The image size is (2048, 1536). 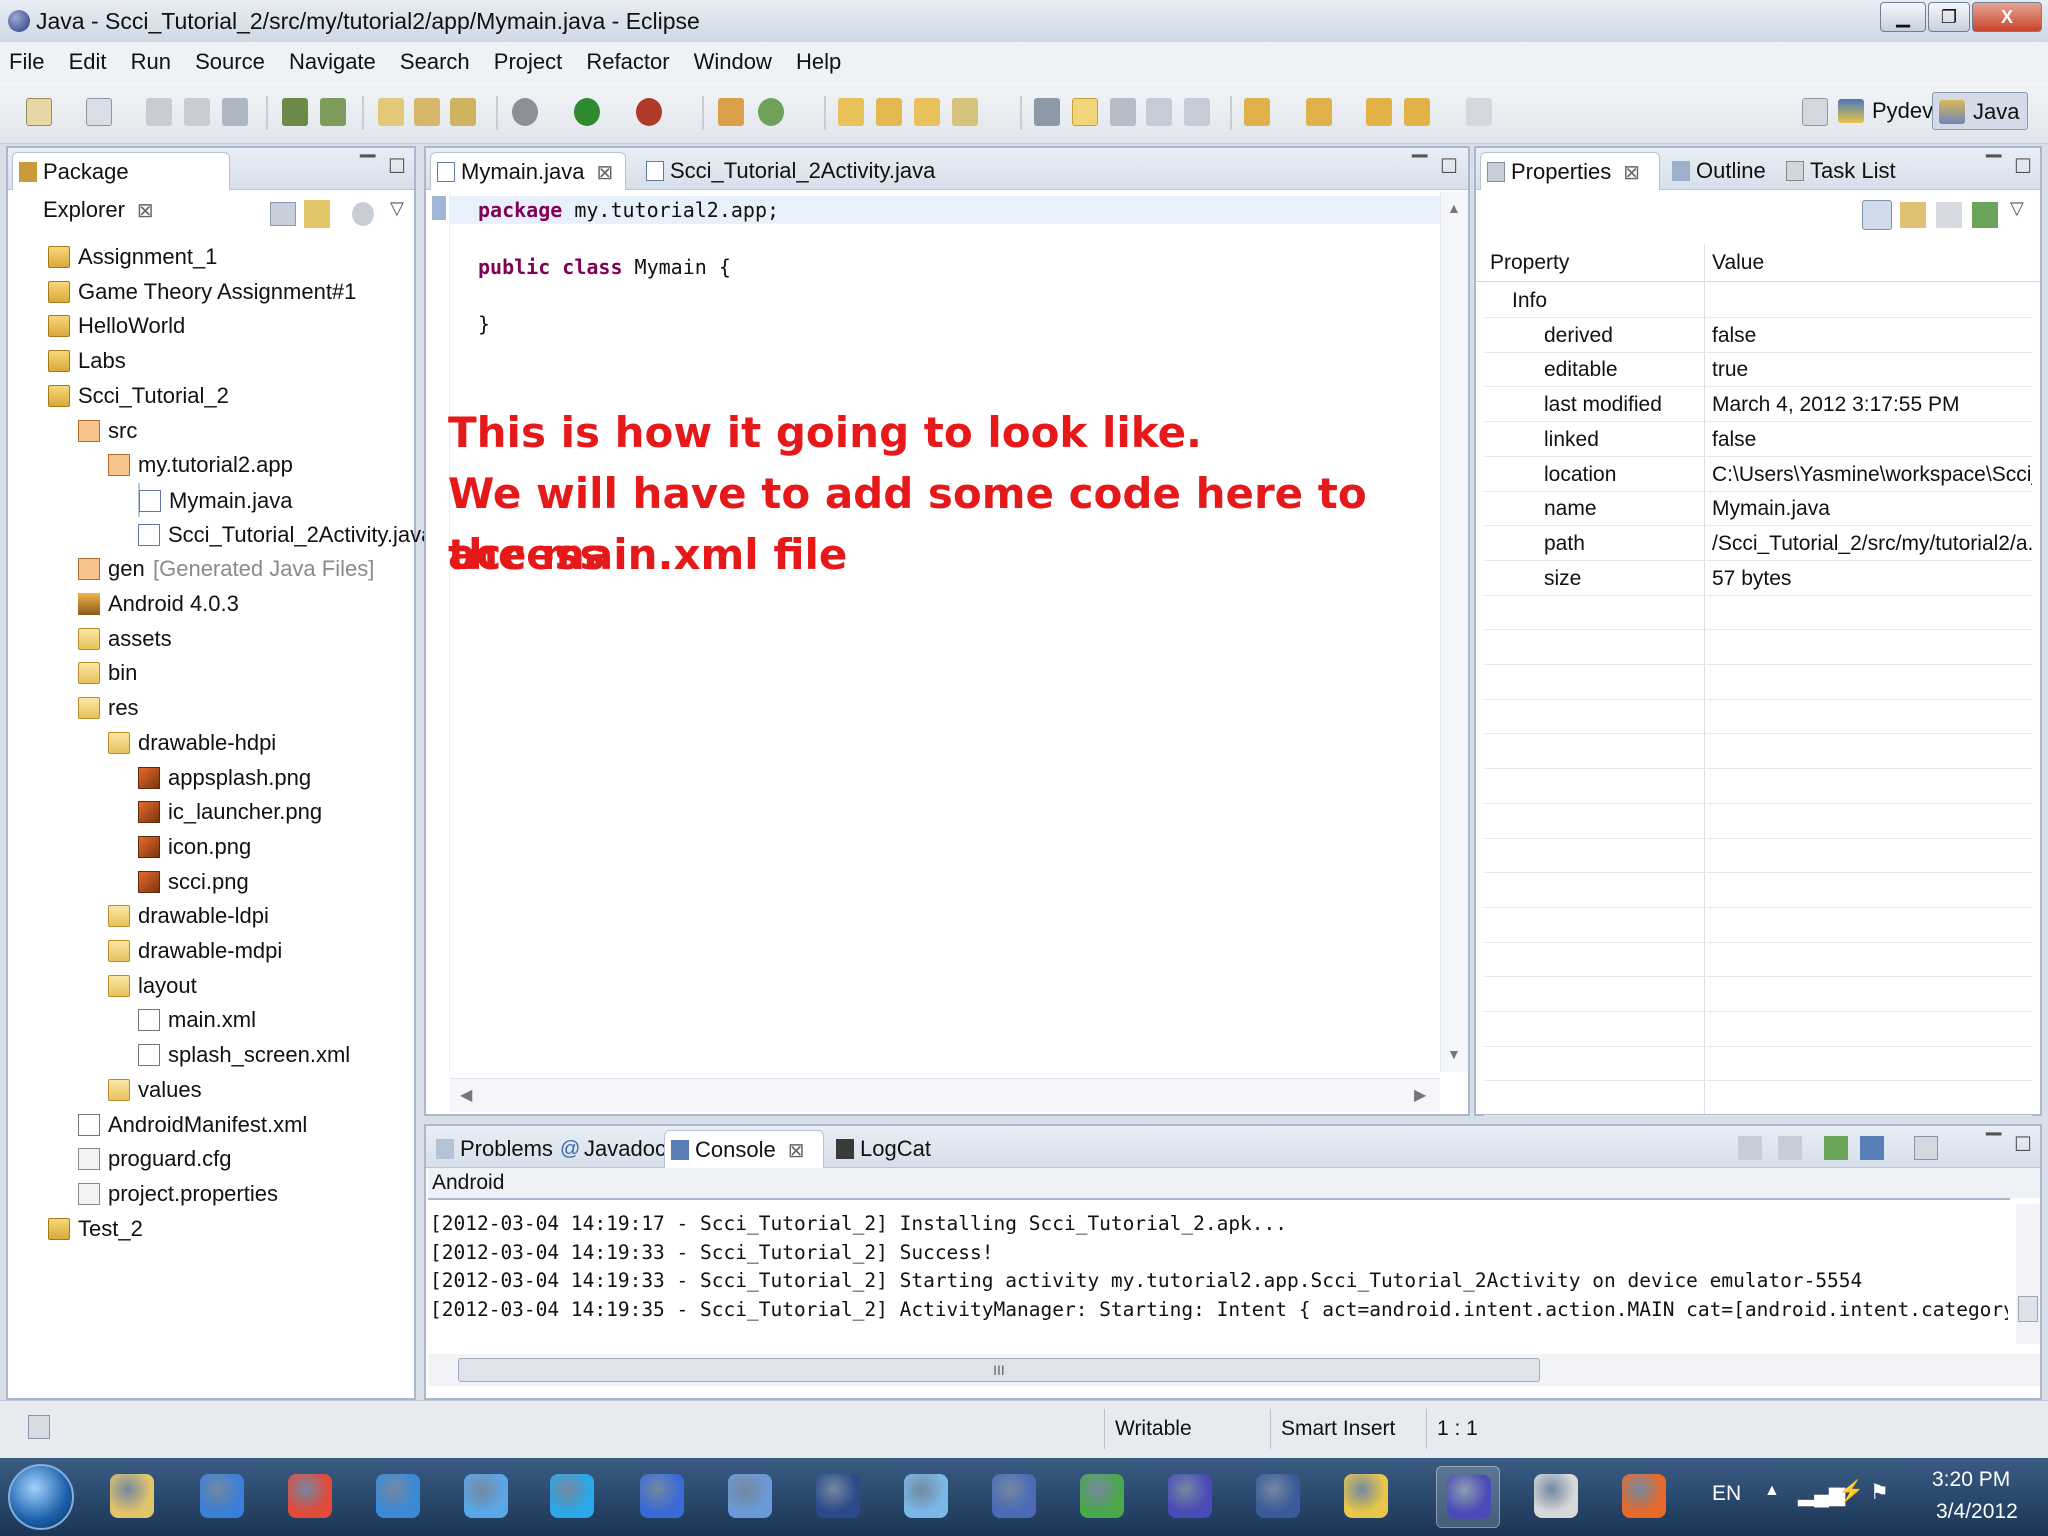 What do you see at coordinates (1758, 440) in the screenshot?
I see `property-row: linked false` at bounding box center [1758, 440].